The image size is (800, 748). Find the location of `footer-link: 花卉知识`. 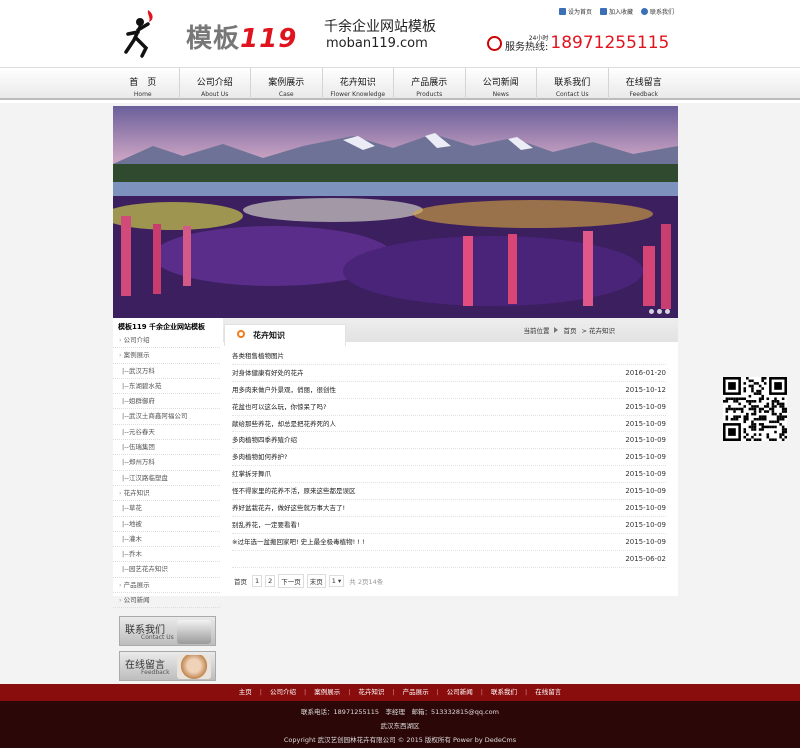

footer-link: 花卉知识 is located at coordinates (371, 692).